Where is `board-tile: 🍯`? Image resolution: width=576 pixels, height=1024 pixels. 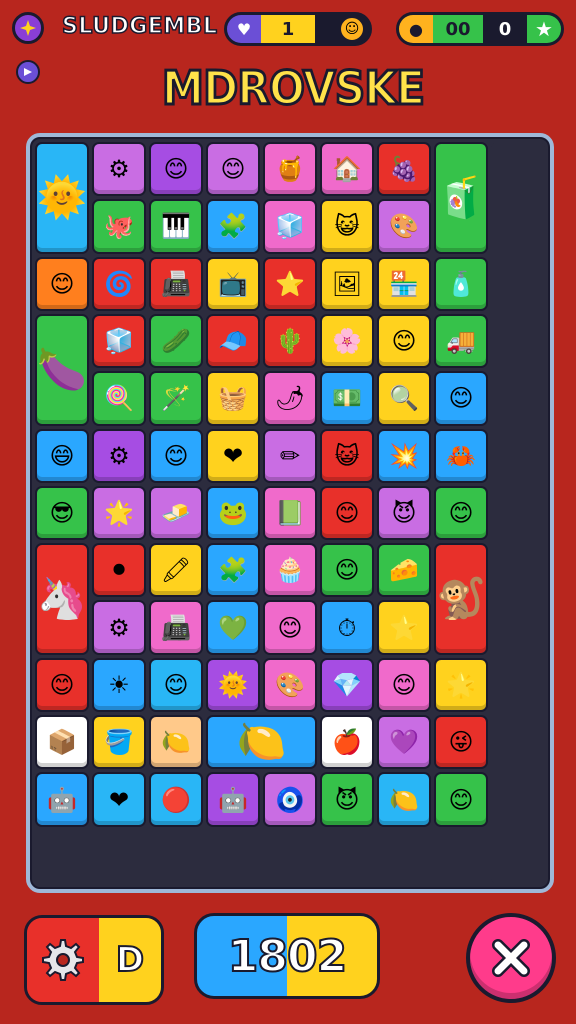
board-tile: 🍯 is located at coordinates (290, 169).